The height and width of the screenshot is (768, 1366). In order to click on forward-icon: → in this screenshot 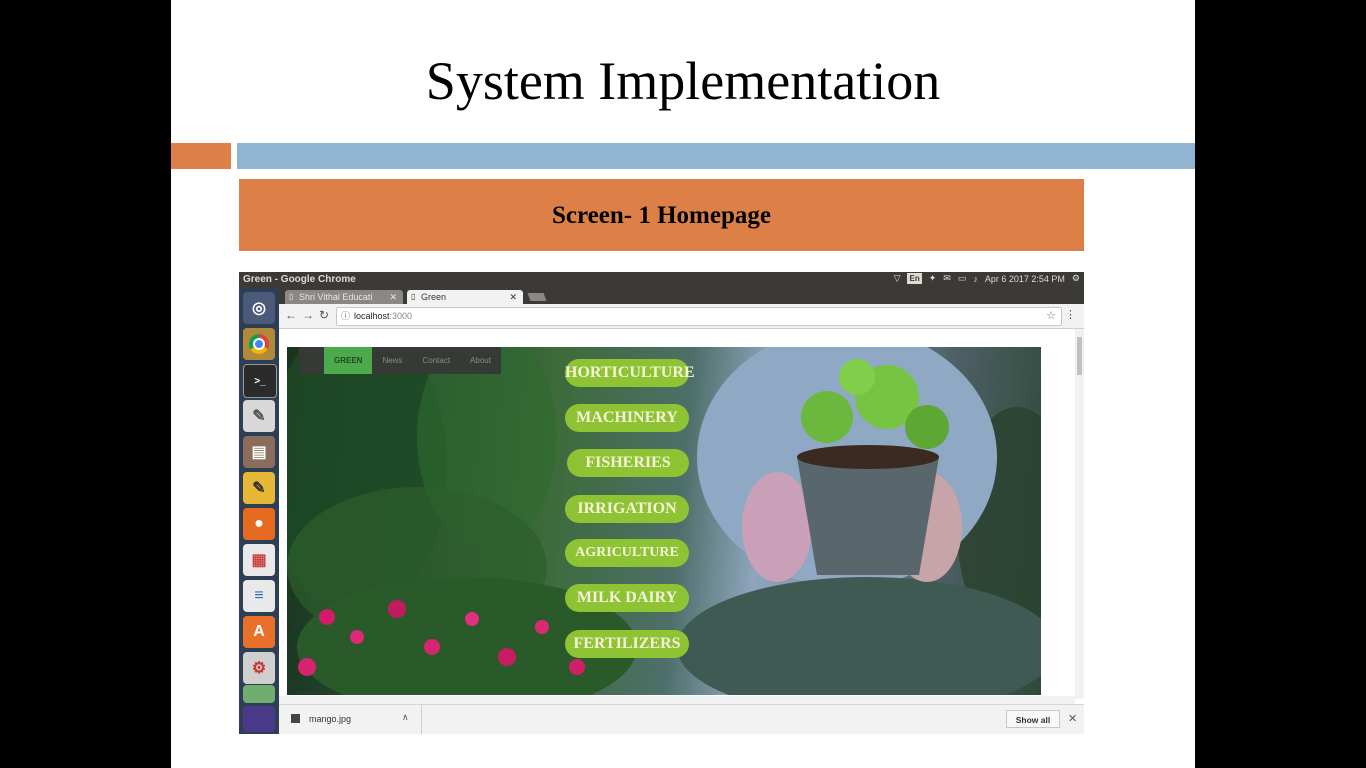, I will do `click(308, 315)`.